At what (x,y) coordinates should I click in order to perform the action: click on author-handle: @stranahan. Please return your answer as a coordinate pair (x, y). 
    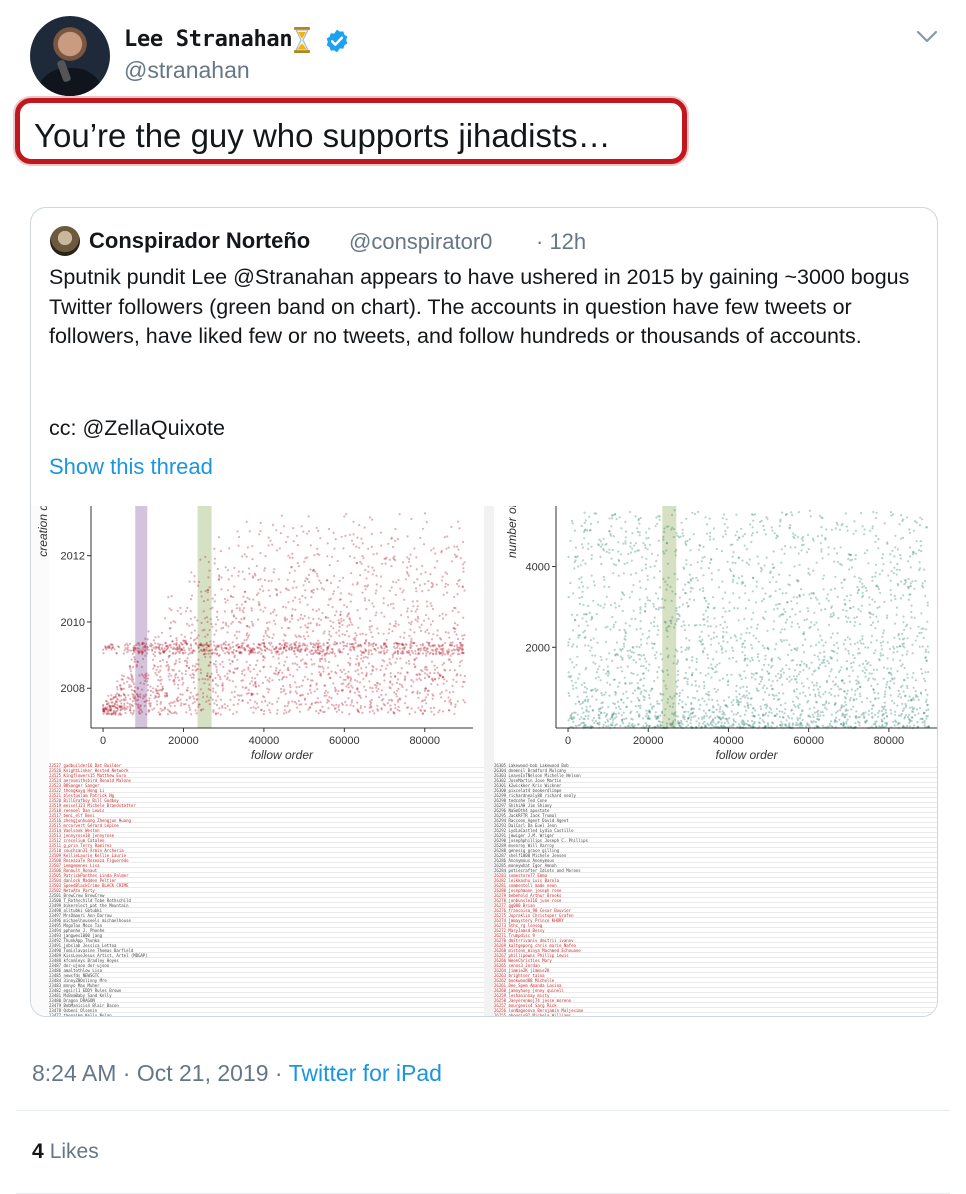
    Looking at the image, I should click on (187, 70).